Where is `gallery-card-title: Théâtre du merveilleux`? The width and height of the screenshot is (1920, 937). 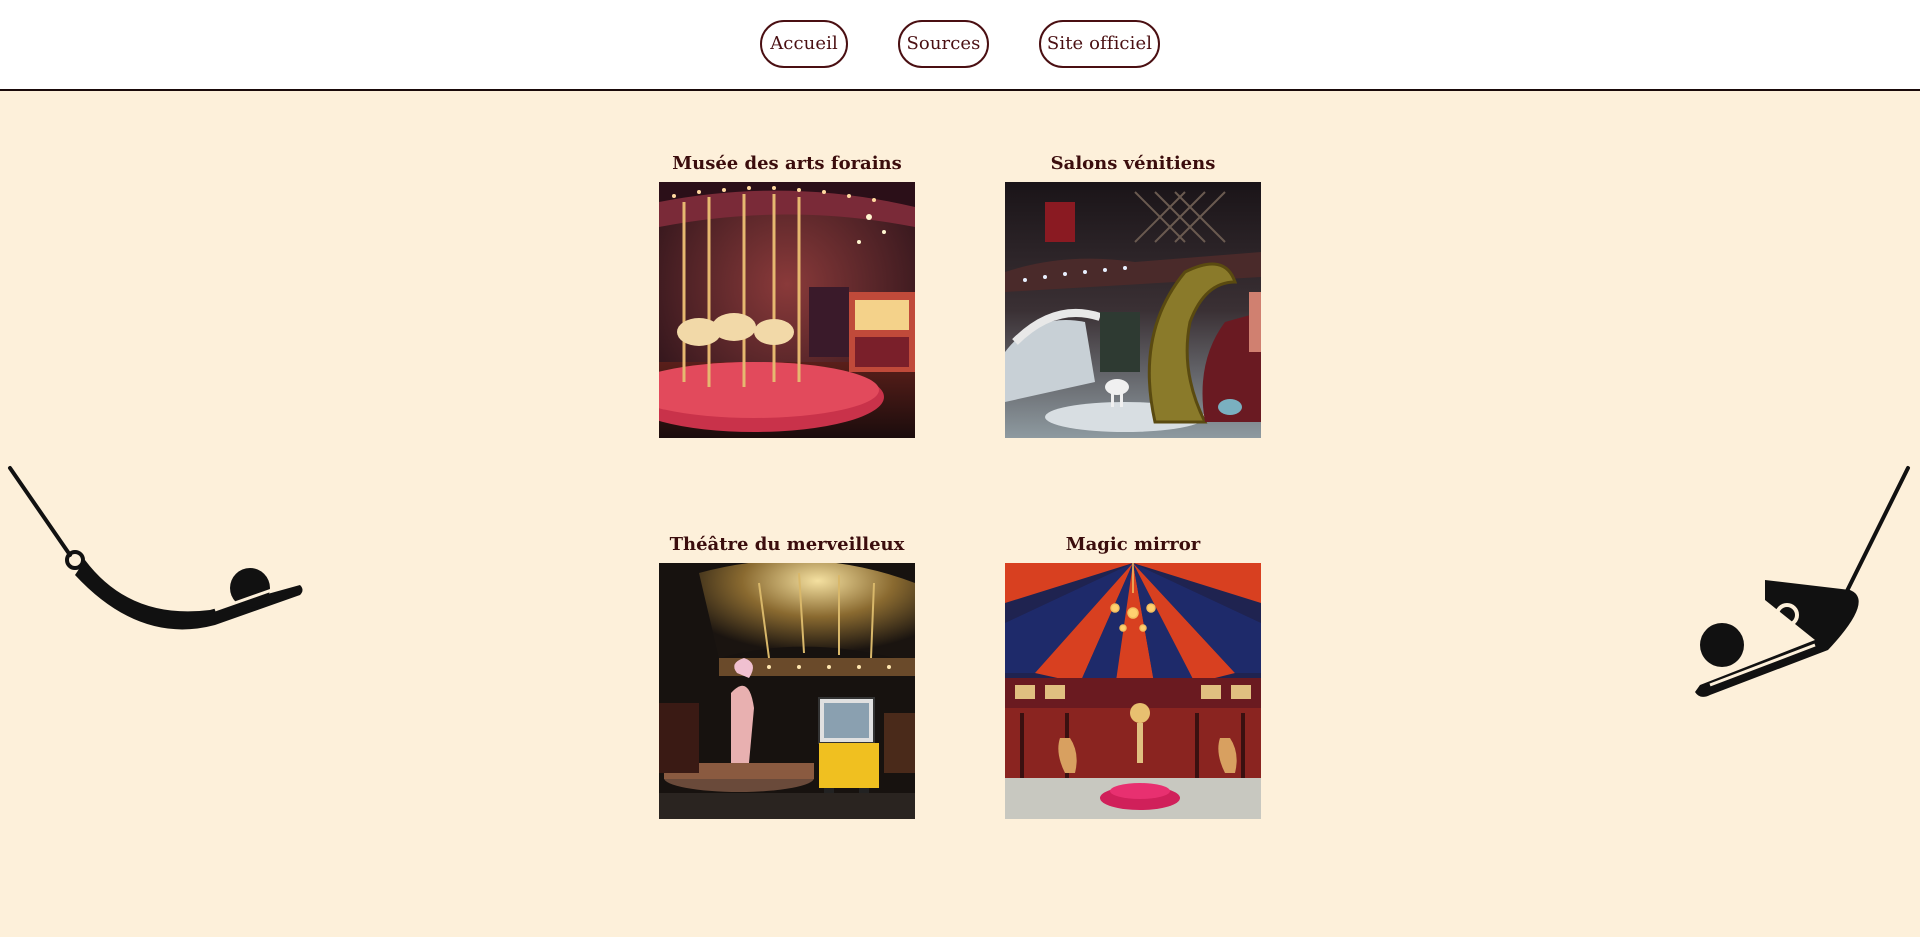 gallery-card-title: Théâtre du merveilleux is located at coordinates (787, 544).